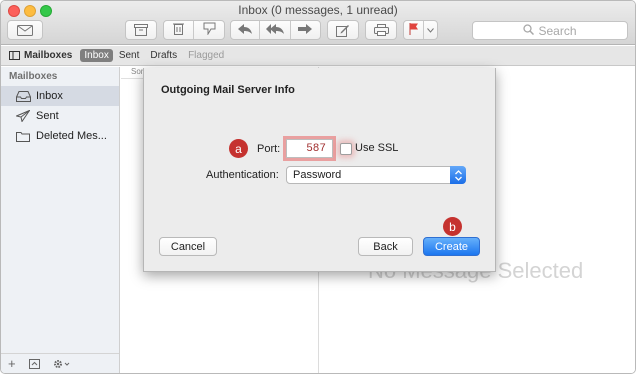 Image resolution: width=636 pixels, height=374 pixels. I want to click on inbox-tray-icon, so click(23, 96).